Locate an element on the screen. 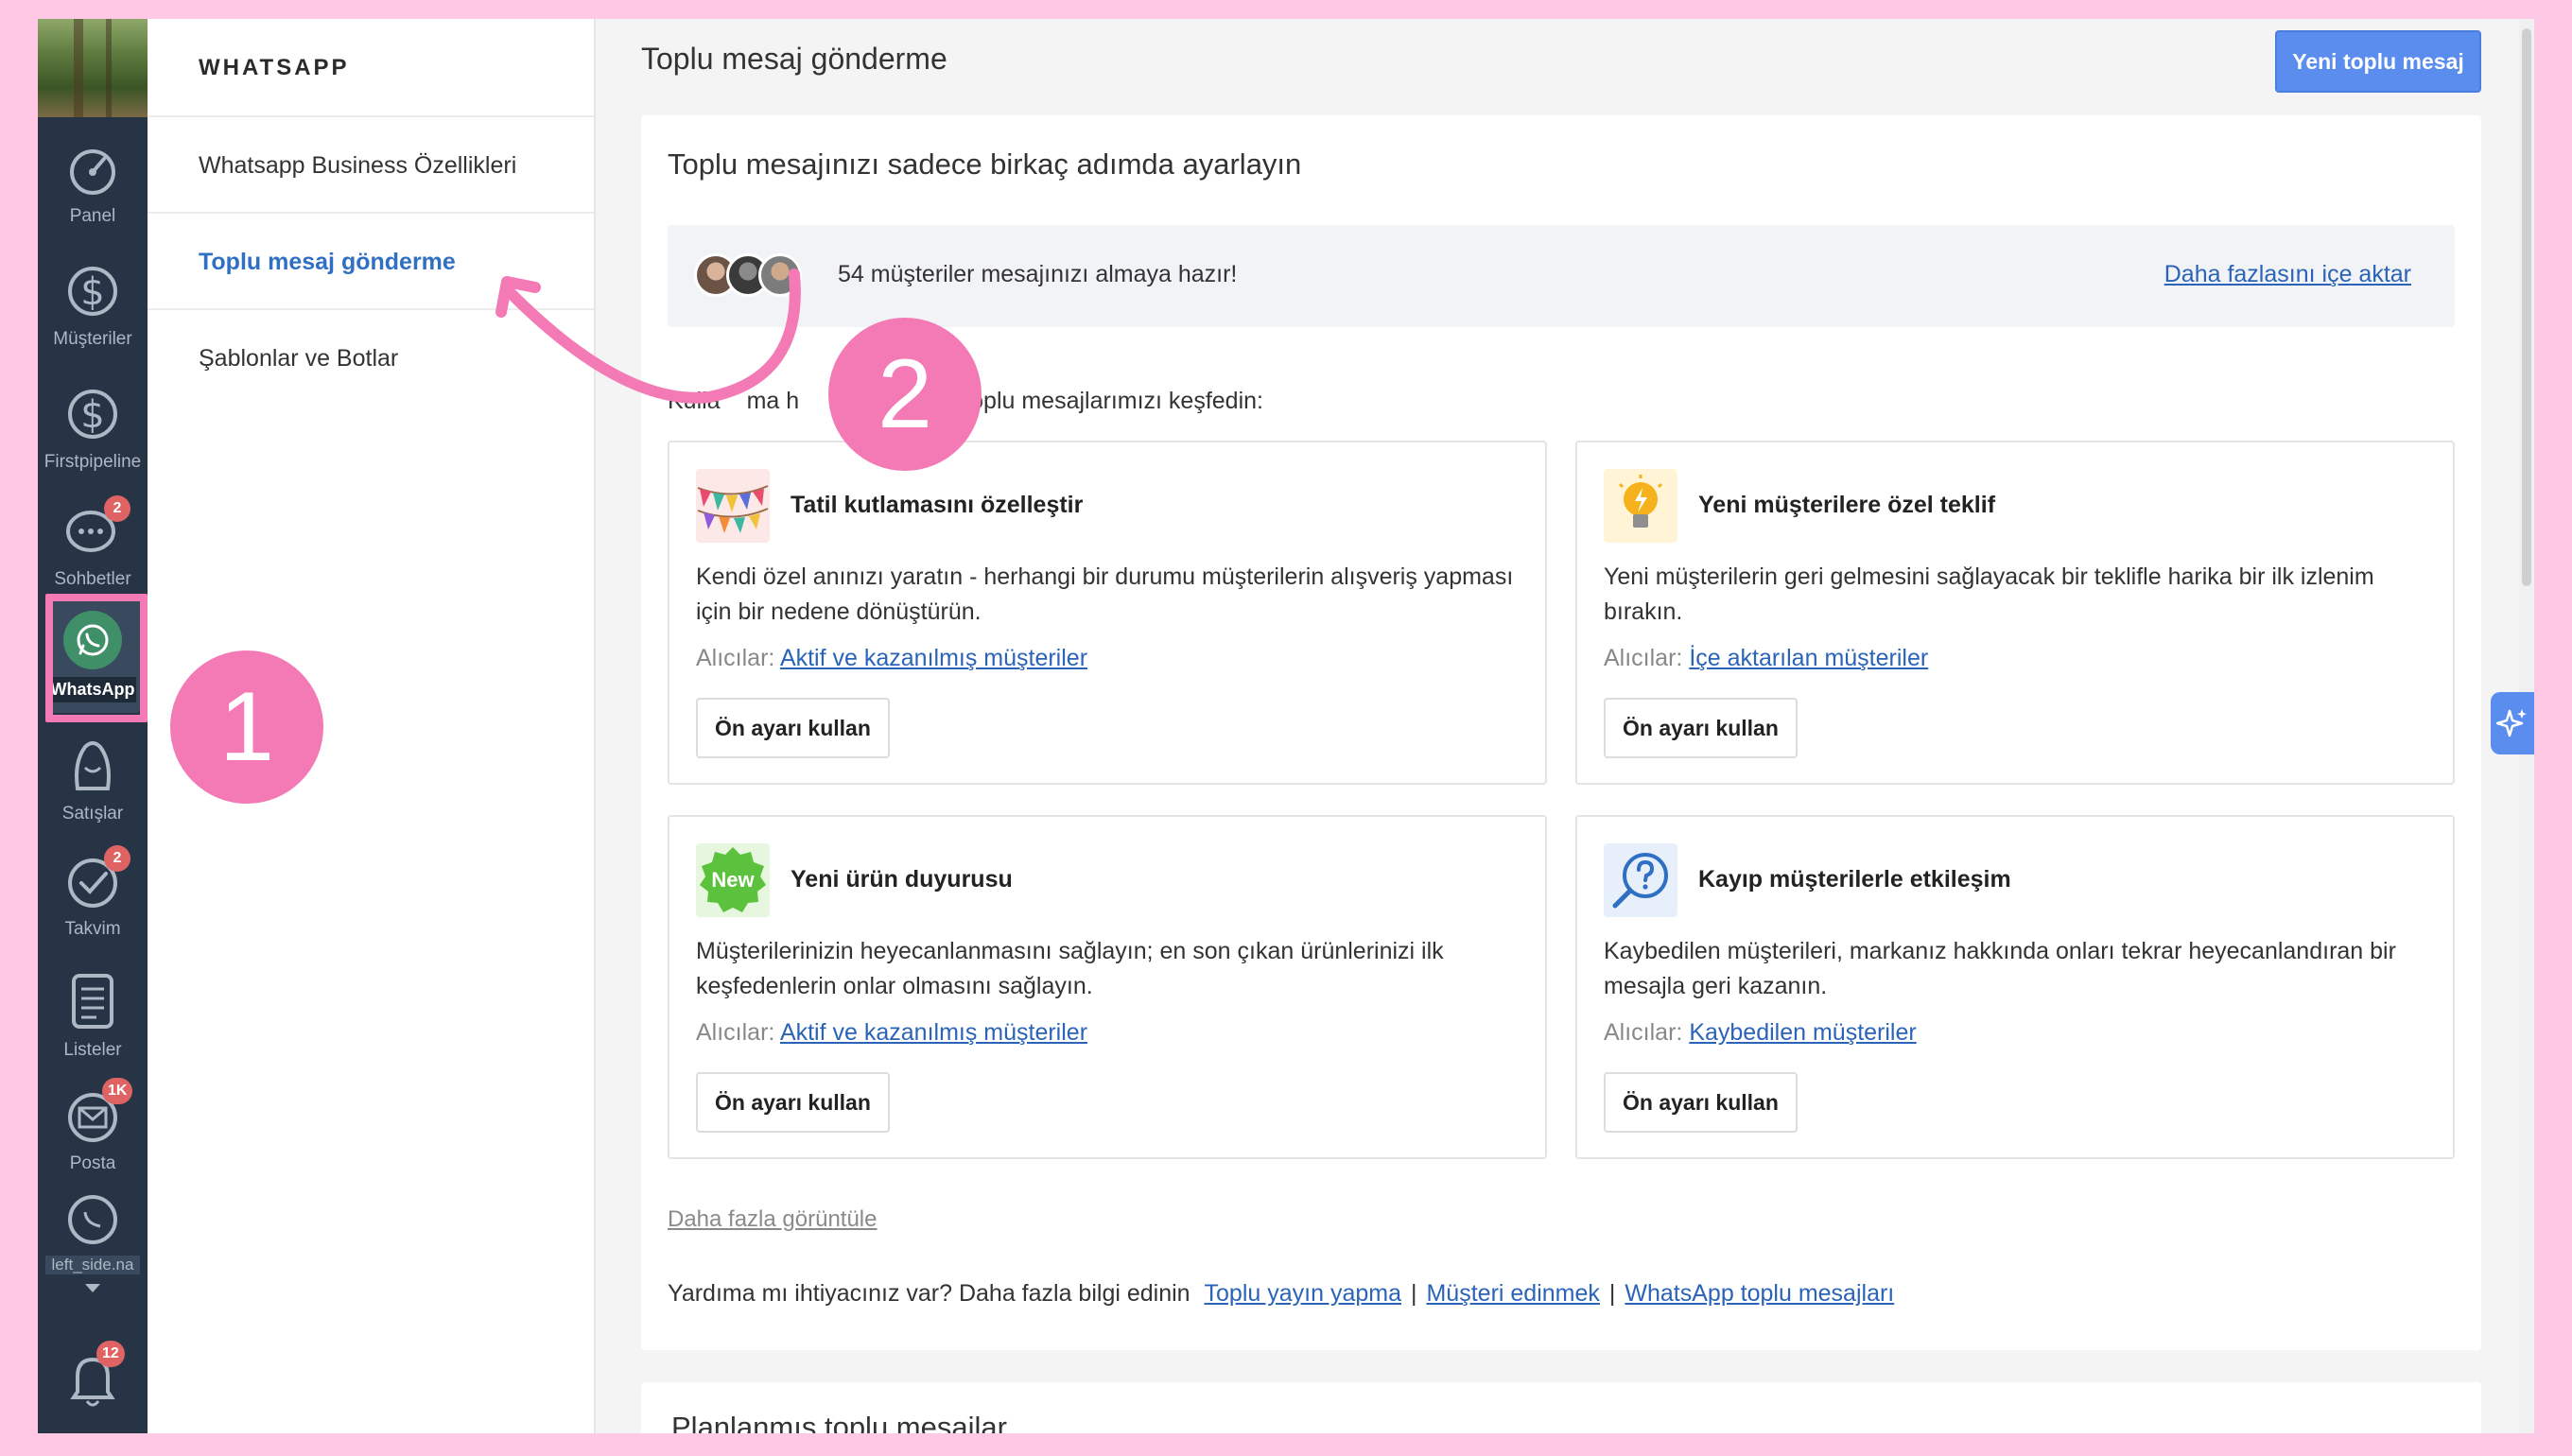 Image resolution: width=2572 pixels, height=1456 pixels. template-recipients: Alıcılar: Kaybedilen müşteriler is located at coordinates (1760, 1033).